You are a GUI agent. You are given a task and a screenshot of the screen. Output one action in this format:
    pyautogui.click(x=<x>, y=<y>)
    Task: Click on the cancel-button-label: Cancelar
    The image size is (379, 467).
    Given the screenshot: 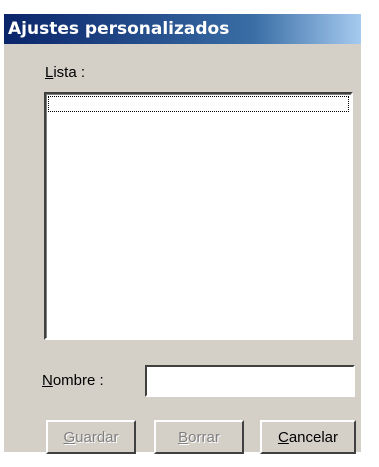 What is the action you would take?
    pyautogui.click(x=308, y=437)
    